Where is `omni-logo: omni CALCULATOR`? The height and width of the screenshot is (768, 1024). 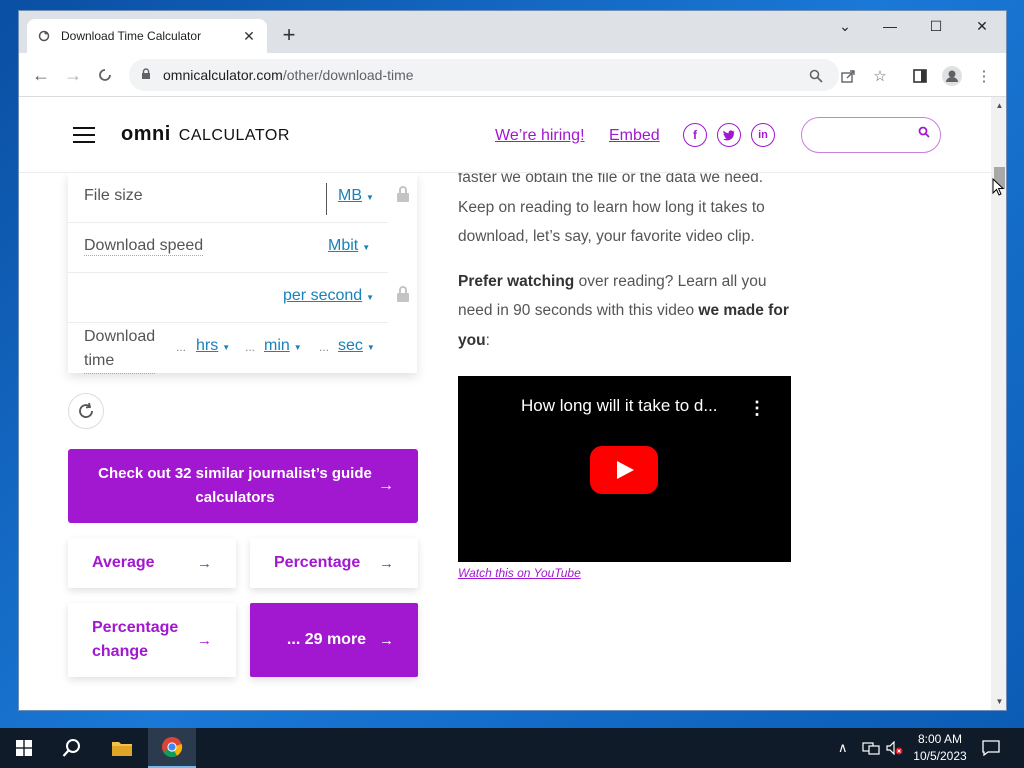 omni-logo: omni CALCULATOR is located at coordinates (205, 134).